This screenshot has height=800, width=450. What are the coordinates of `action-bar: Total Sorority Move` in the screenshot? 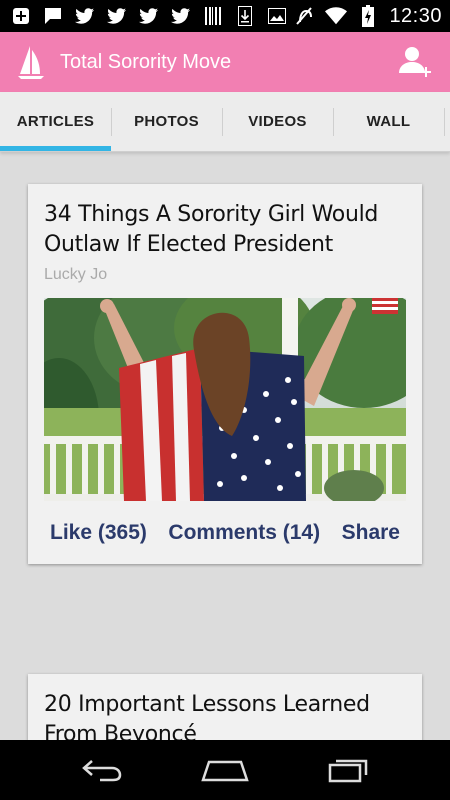 It's located at (225, 62).